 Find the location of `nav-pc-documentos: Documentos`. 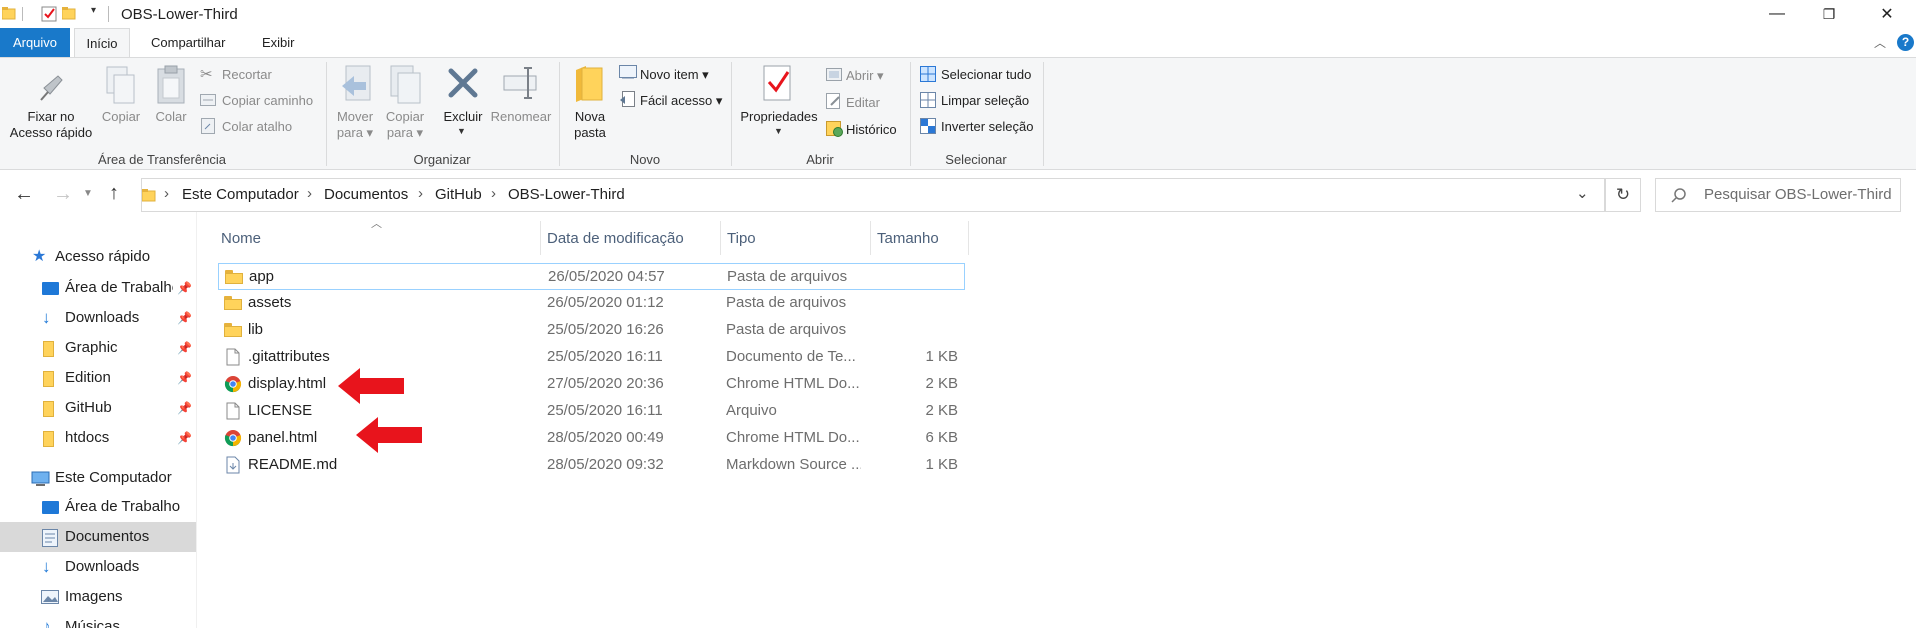

nav-pc-documentos: Documentos is located at coordinates (98, 537).